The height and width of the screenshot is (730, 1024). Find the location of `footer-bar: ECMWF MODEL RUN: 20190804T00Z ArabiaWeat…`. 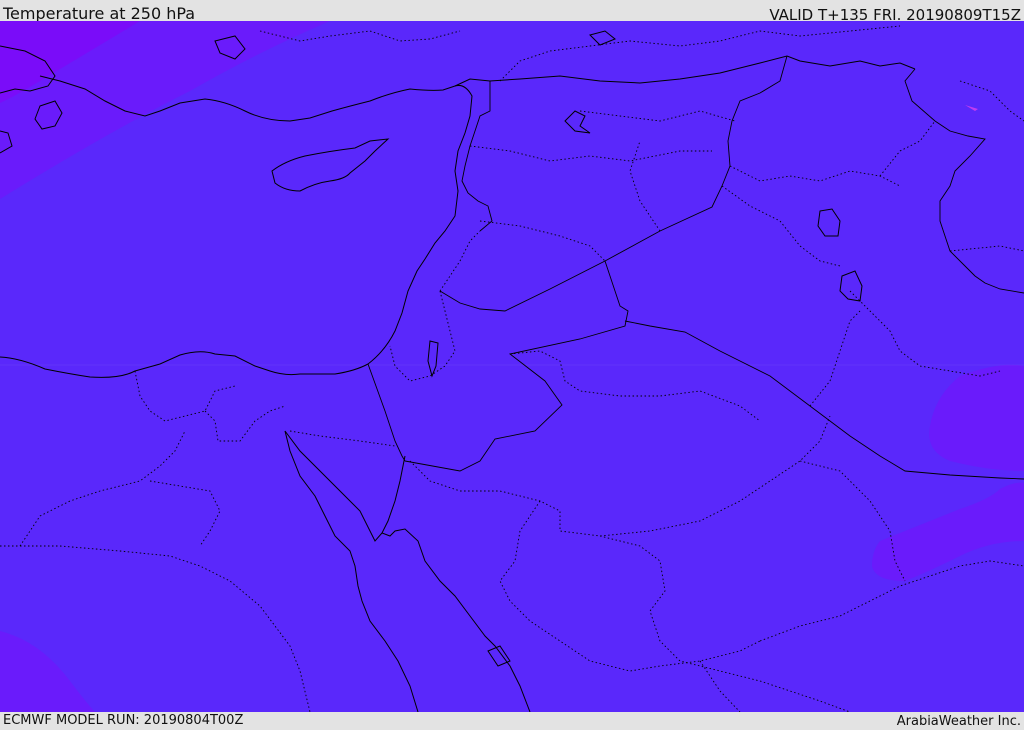

footer-bar: ECMWF MODEL RUN: 20190804T00Z ArabiaWeat… is located at coordinates (512, 720).